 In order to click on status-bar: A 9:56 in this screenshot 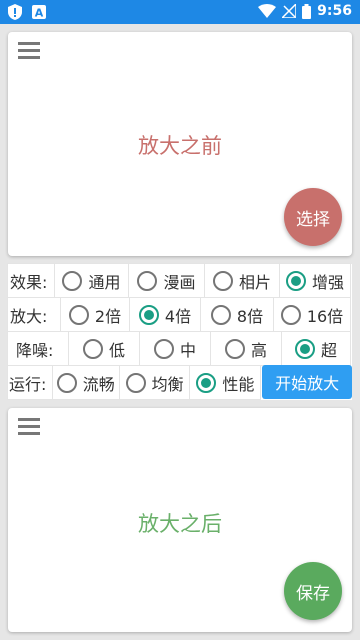, I will do `click(180, 12)`.